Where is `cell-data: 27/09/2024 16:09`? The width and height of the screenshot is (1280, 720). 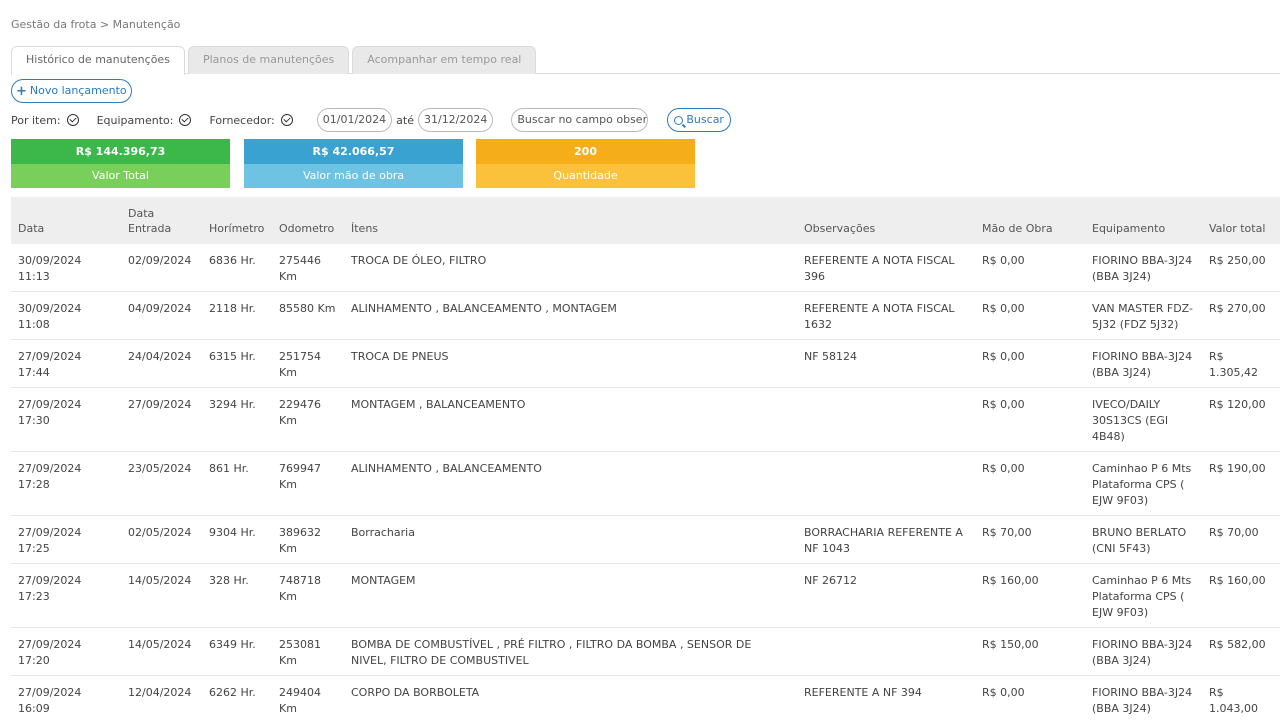 cell-data: 27/09/2024 16:09 is located at coordinates (66, 697).